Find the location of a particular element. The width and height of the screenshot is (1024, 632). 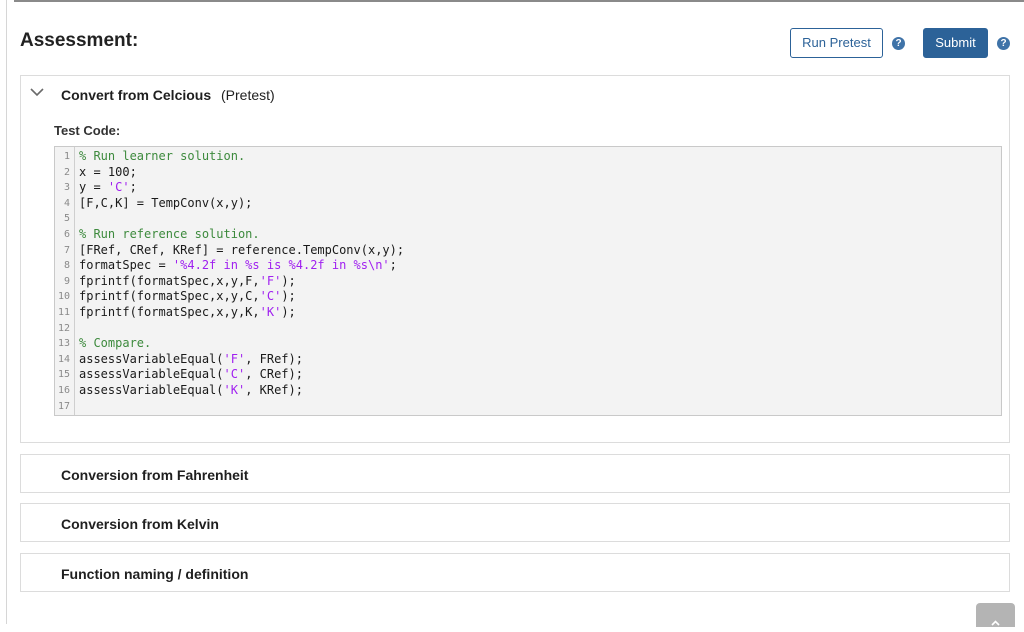

code-text: fprintf(formatSpec,x,y,K,'K'); is located at coordinates (187, 311).